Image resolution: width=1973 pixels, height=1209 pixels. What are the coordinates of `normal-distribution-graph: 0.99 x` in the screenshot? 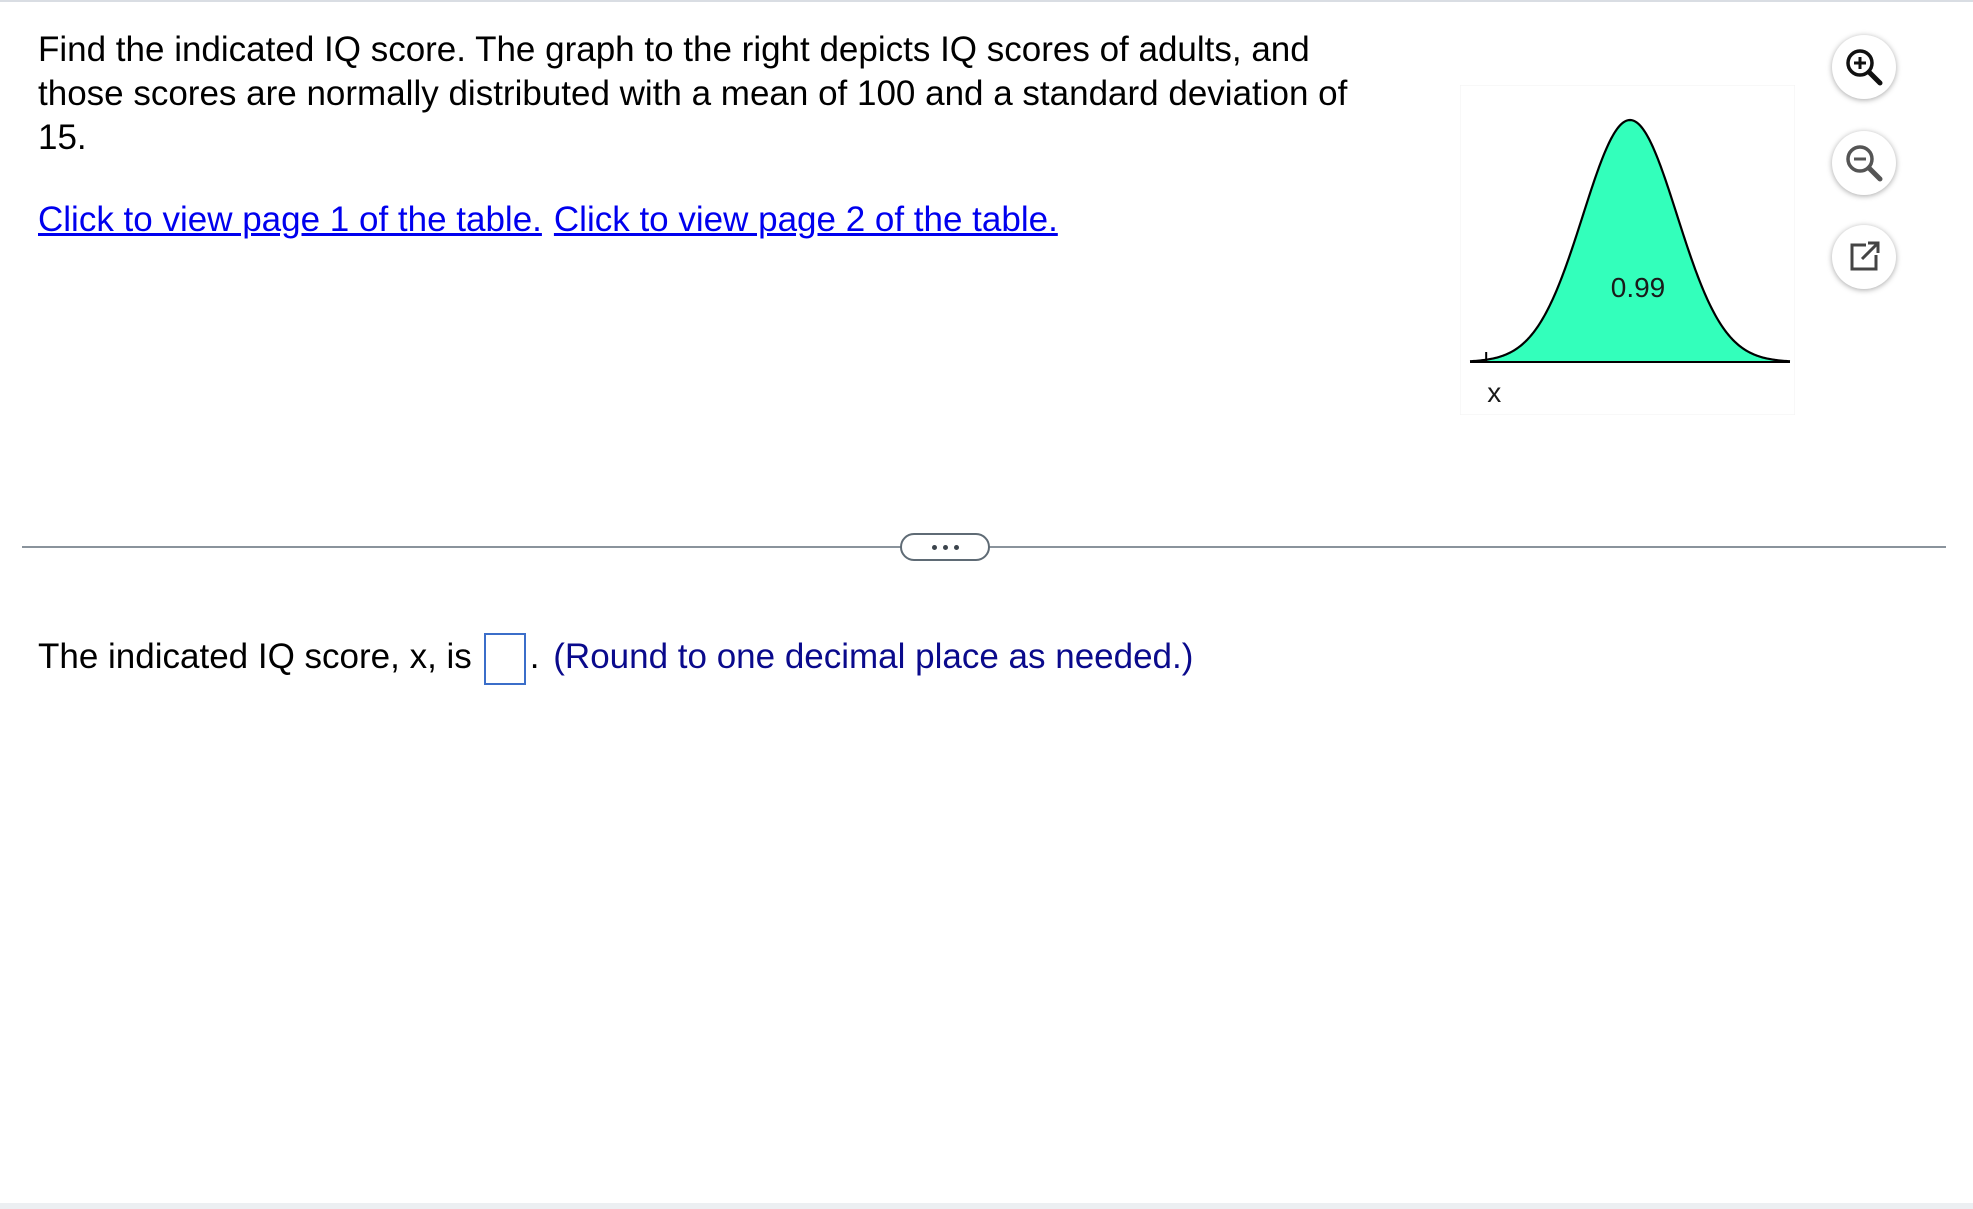 It's located at (1627, 250).